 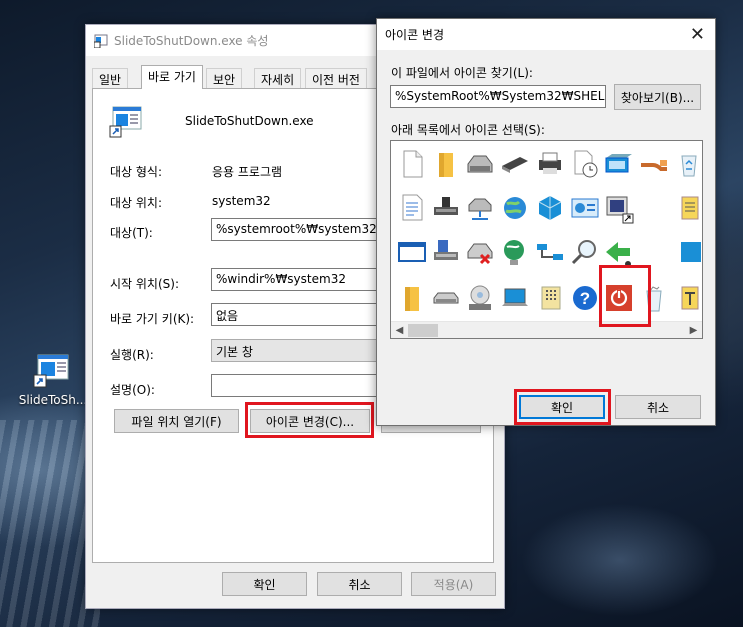 What do you see at coordinates (110, 78) in the screenshot?
I see `tab-general: 일반` at bounding box center [110, 78].